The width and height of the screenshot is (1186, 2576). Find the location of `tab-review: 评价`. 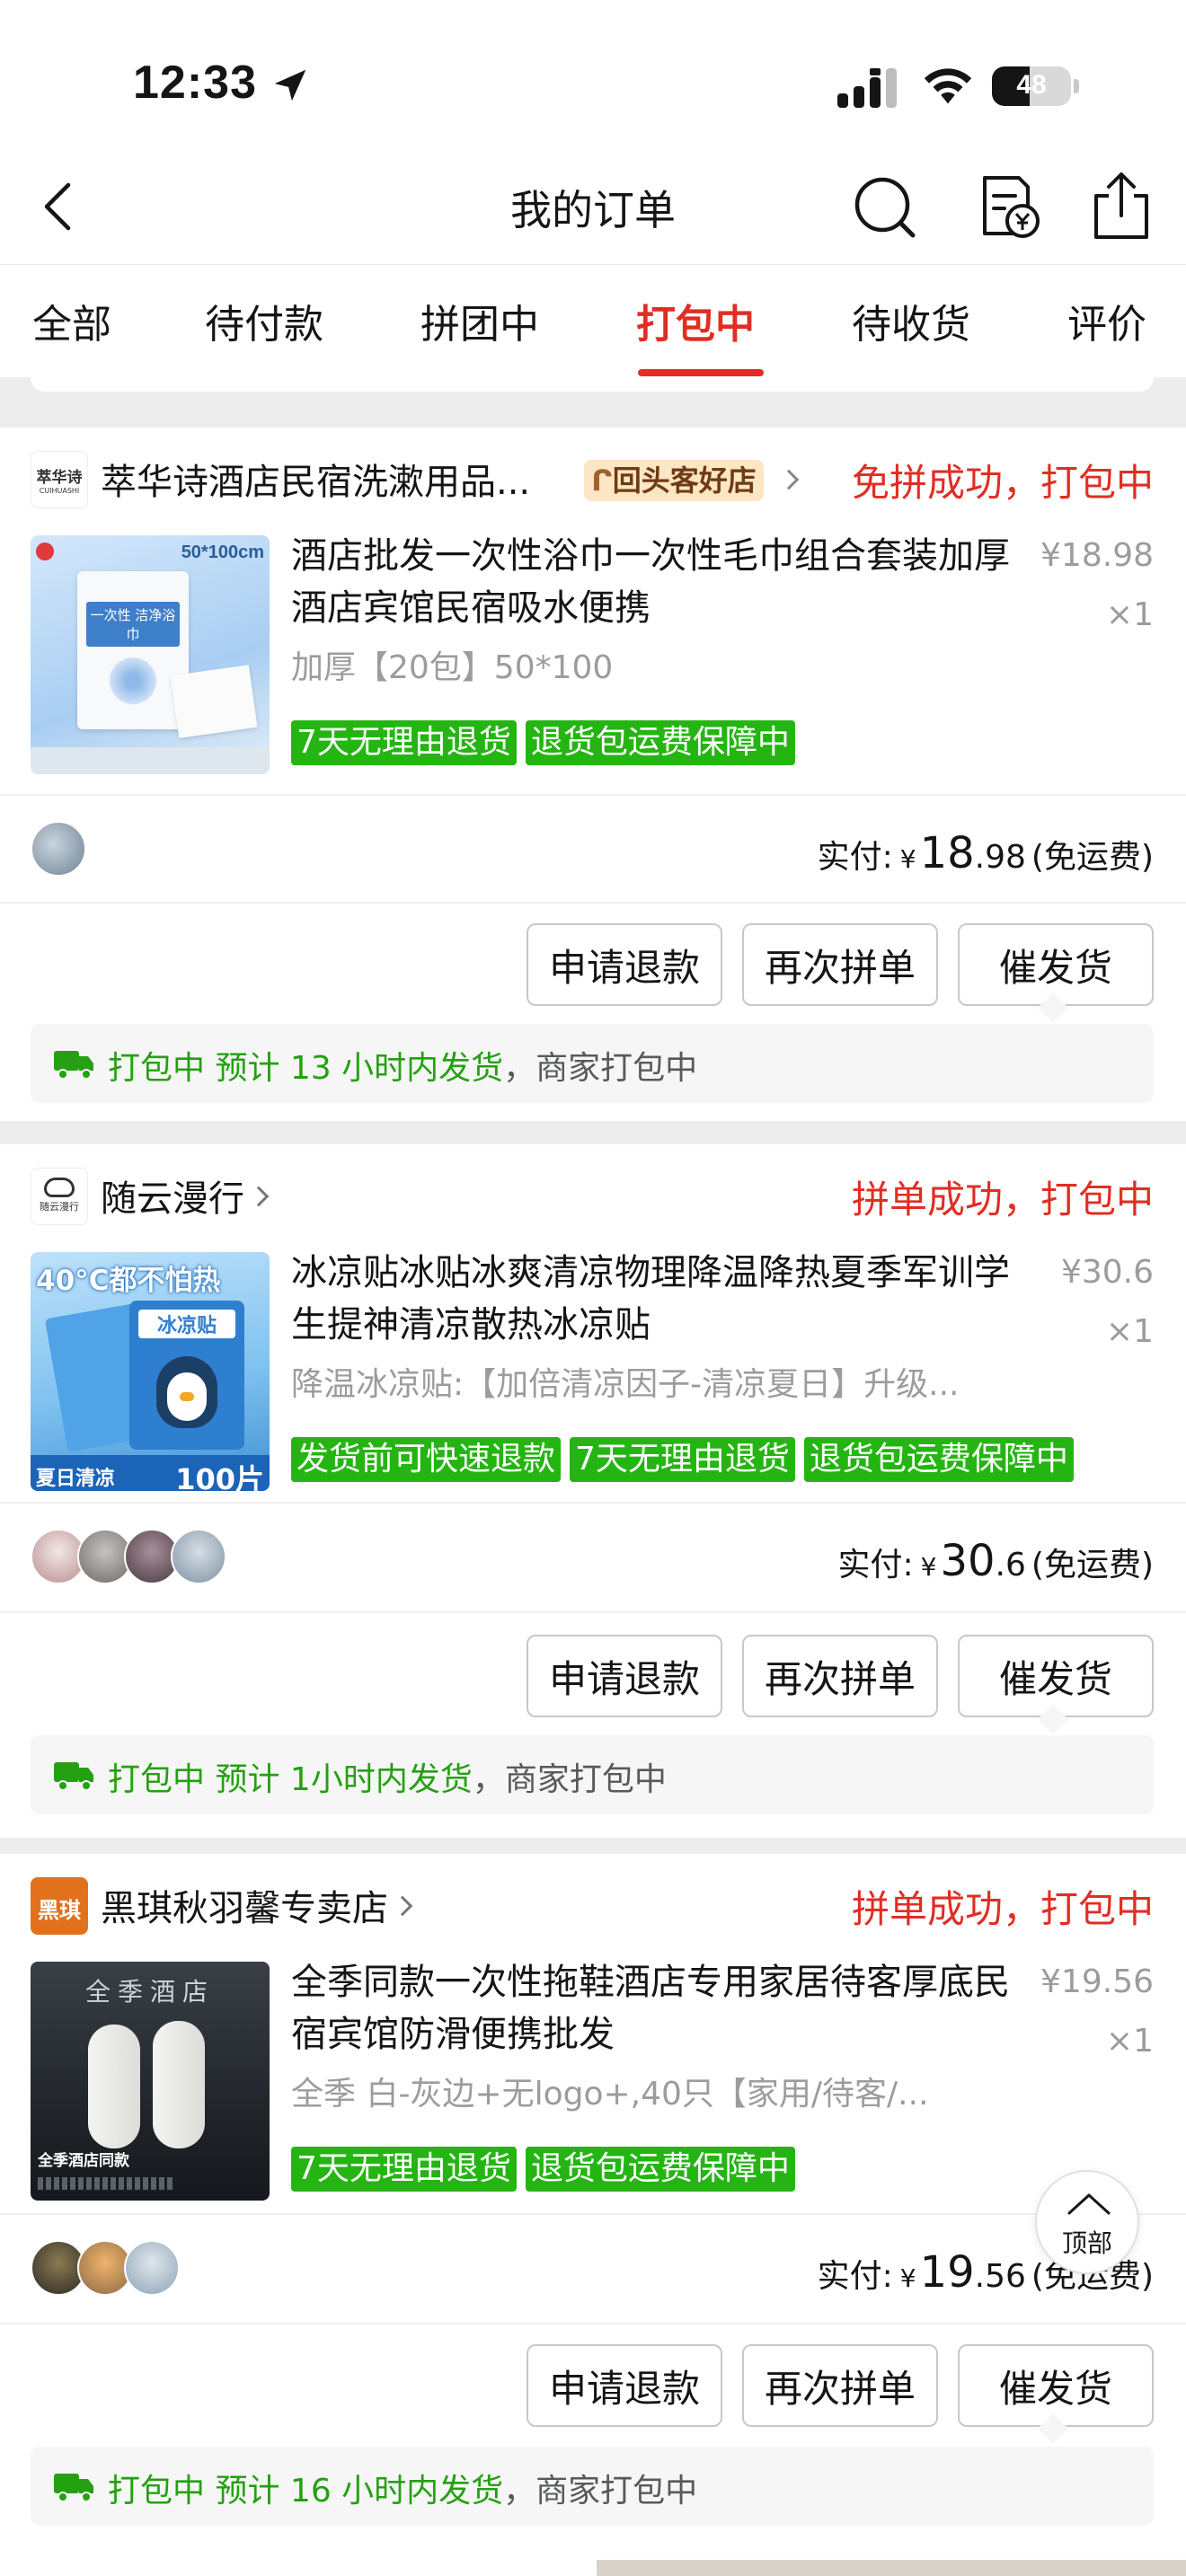

tab-review: 评价 is located at coordinates (1106, 320).